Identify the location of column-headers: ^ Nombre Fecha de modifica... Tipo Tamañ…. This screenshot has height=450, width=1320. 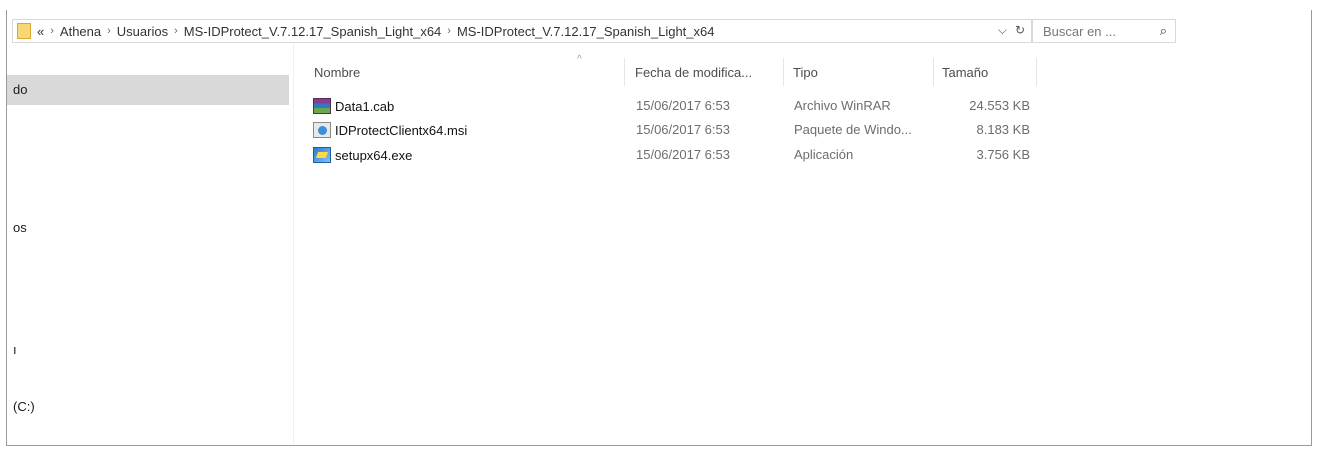
(673, 70).